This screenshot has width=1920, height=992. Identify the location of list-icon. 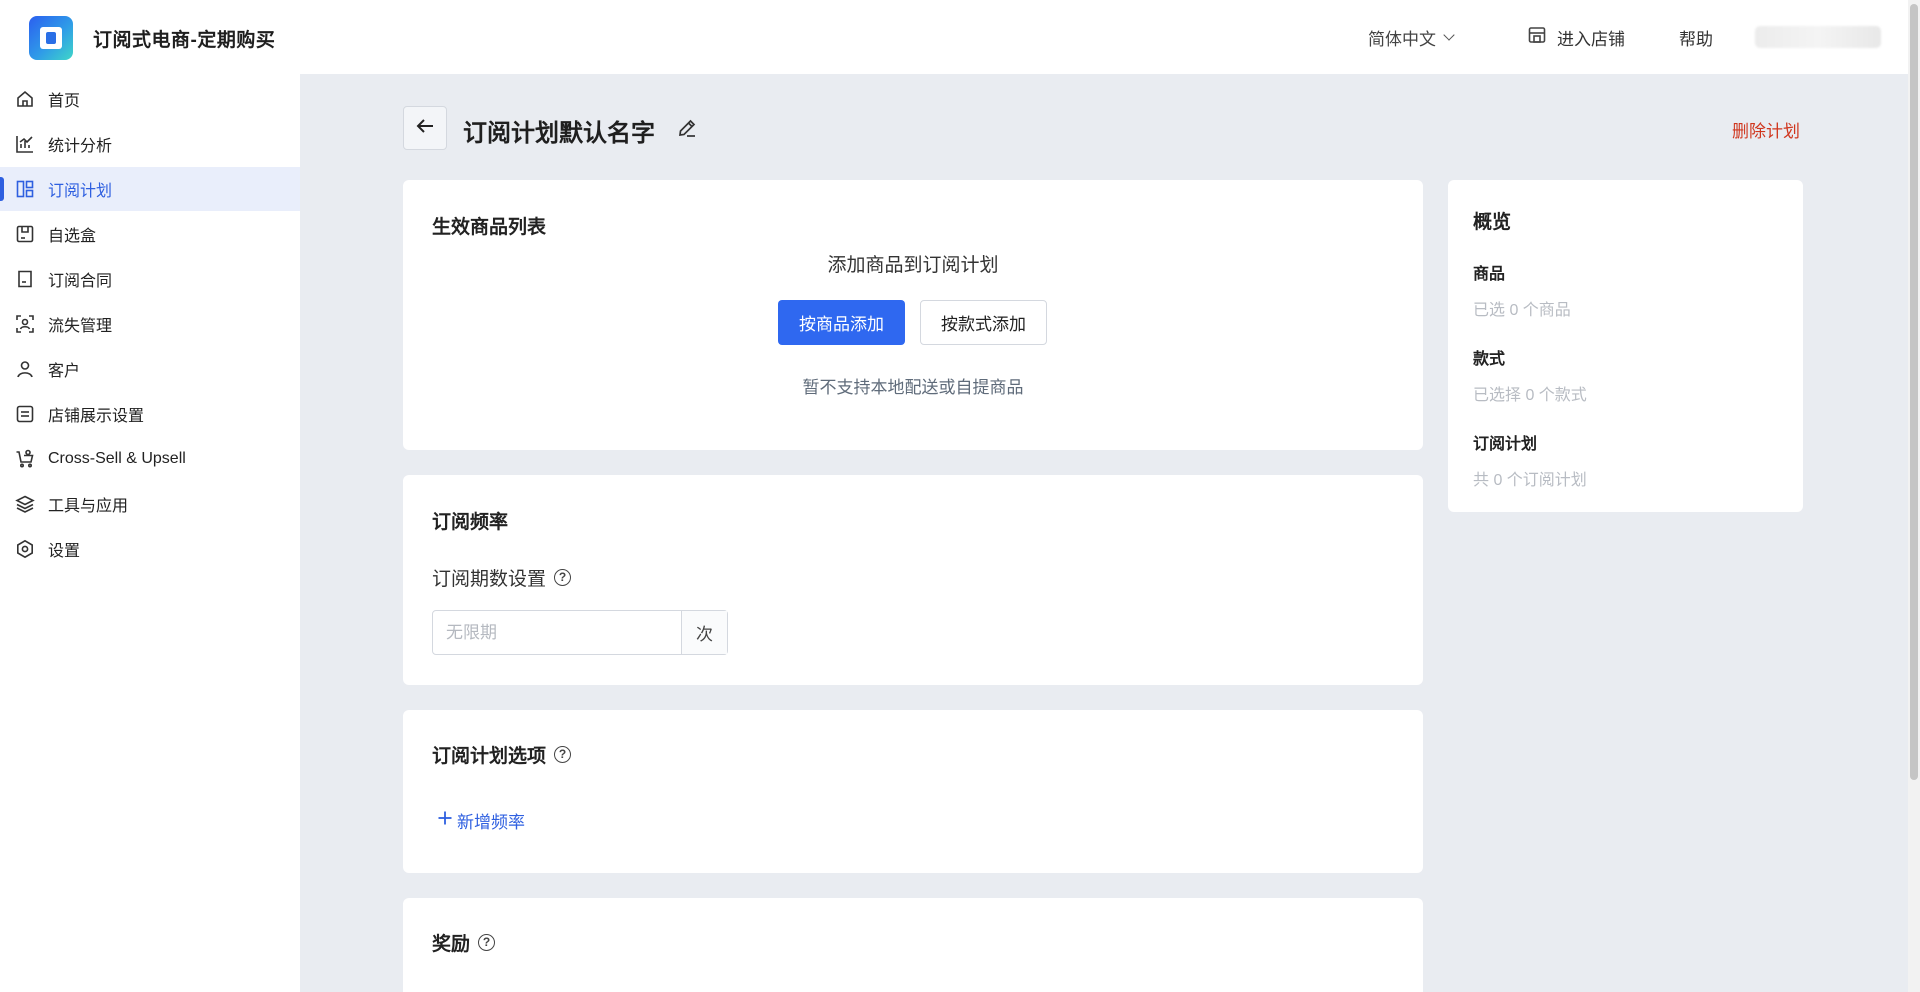
(25, 414).